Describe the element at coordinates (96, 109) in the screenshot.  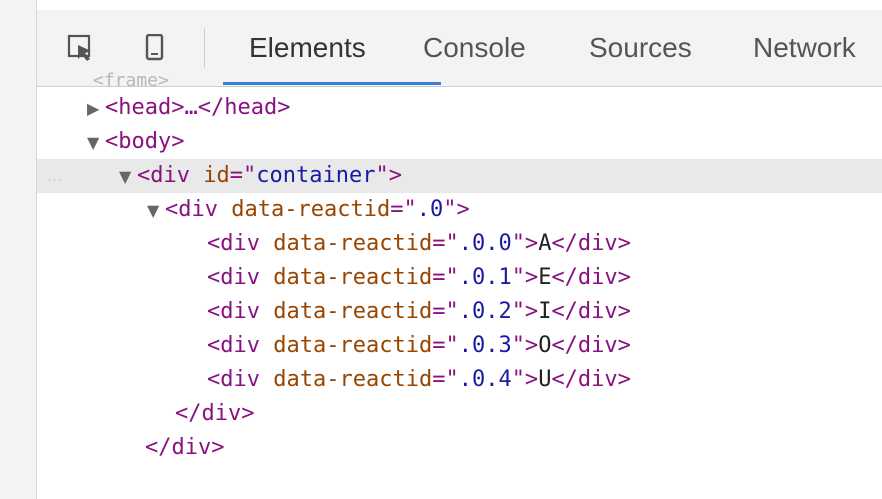
I see `expand-arrow-icon: ▶` at that location.